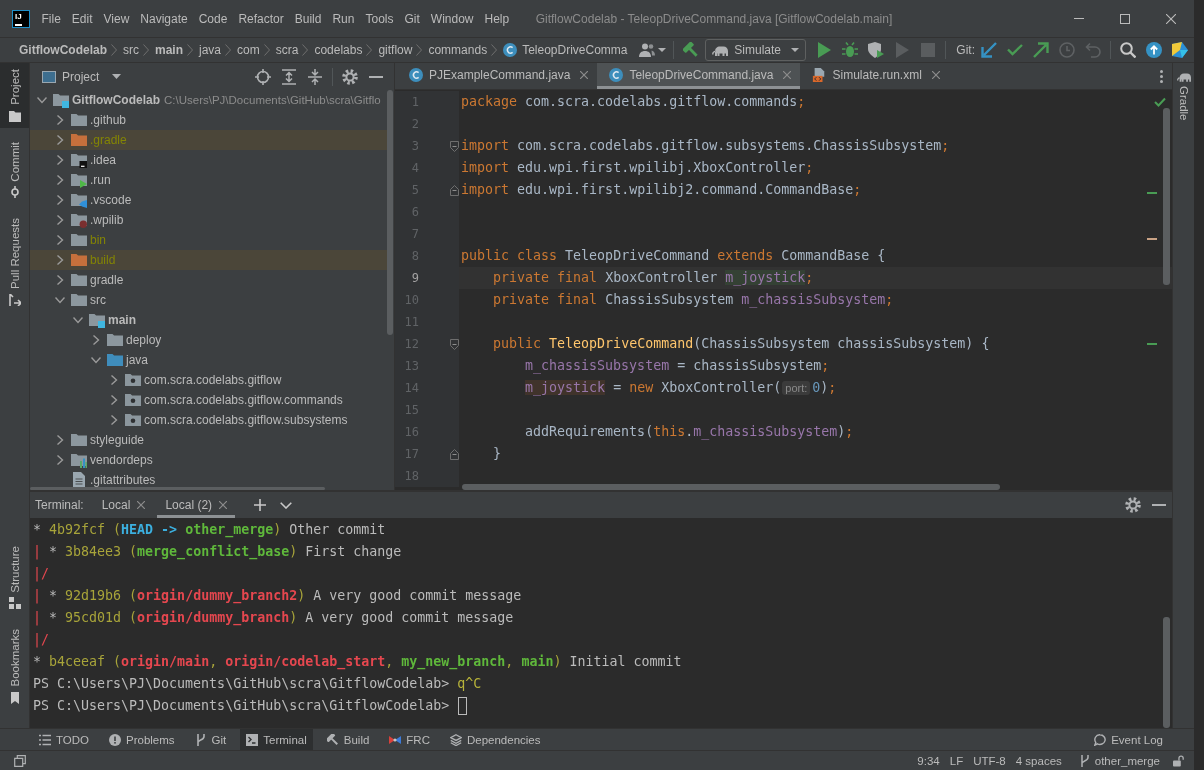 The image size is (1204, 770). I want to click on editor-tab: TeleopDriveCommand.java, so click(699, 76).